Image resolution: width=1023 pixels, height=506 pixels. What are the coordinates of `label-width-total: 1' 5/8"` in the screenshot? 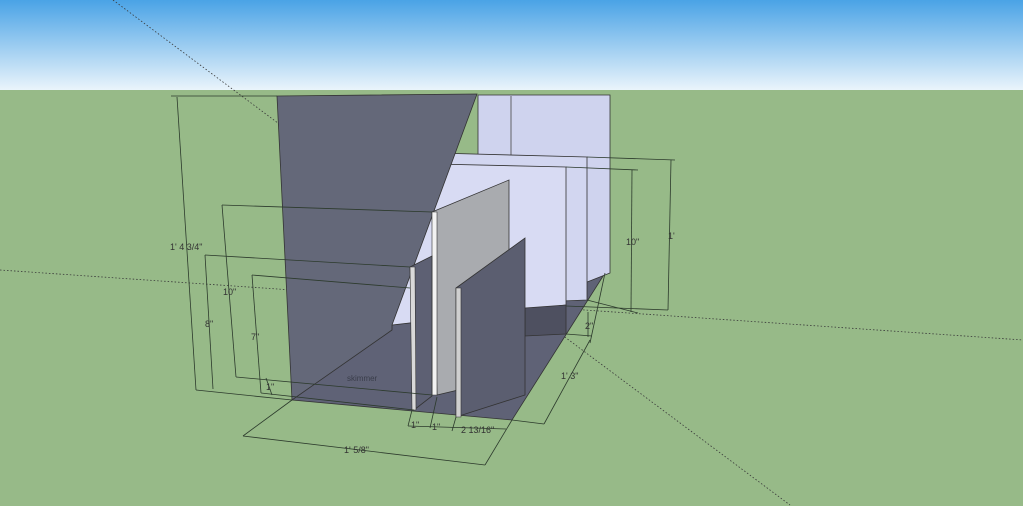 It's located at (356, 450).